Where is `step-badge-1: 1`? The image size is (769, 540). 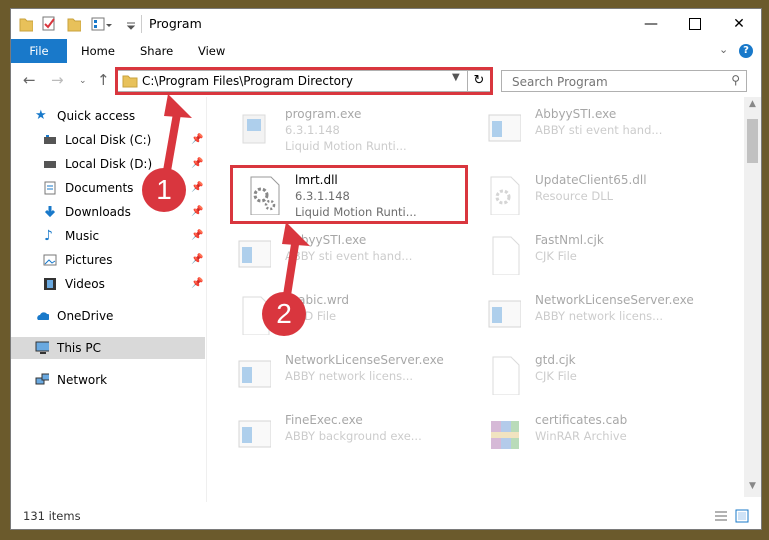
step-badge-1: 1 is located at coordinates (164, 190).